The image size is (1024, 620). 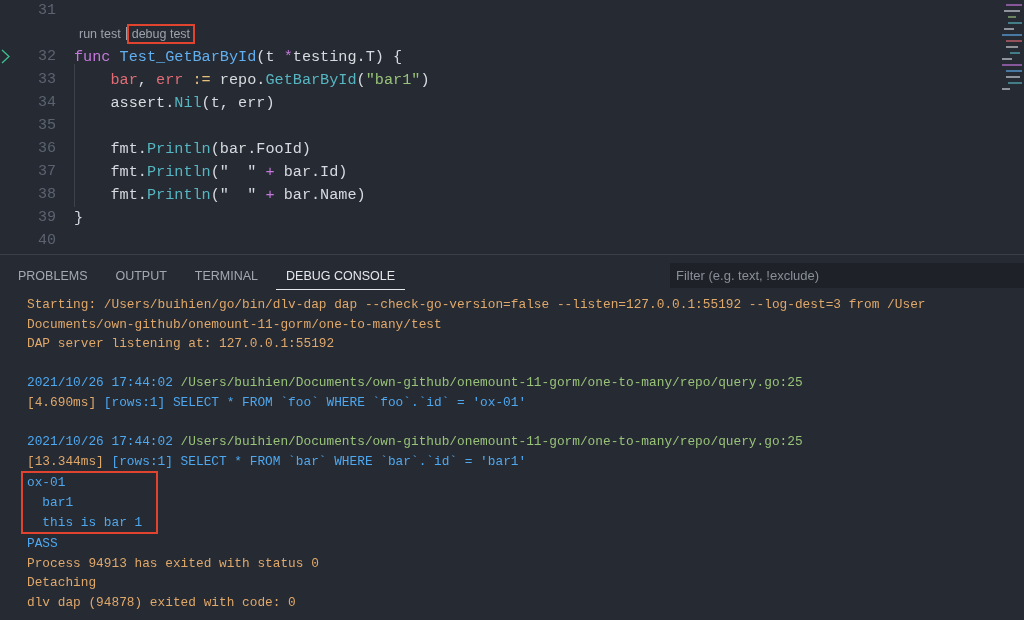 What do you see at coordinates (847, 275) in the screenshot?
I see `filter-field: Filter (e.g. text, !exclude)` at bounding box center [847, 275].